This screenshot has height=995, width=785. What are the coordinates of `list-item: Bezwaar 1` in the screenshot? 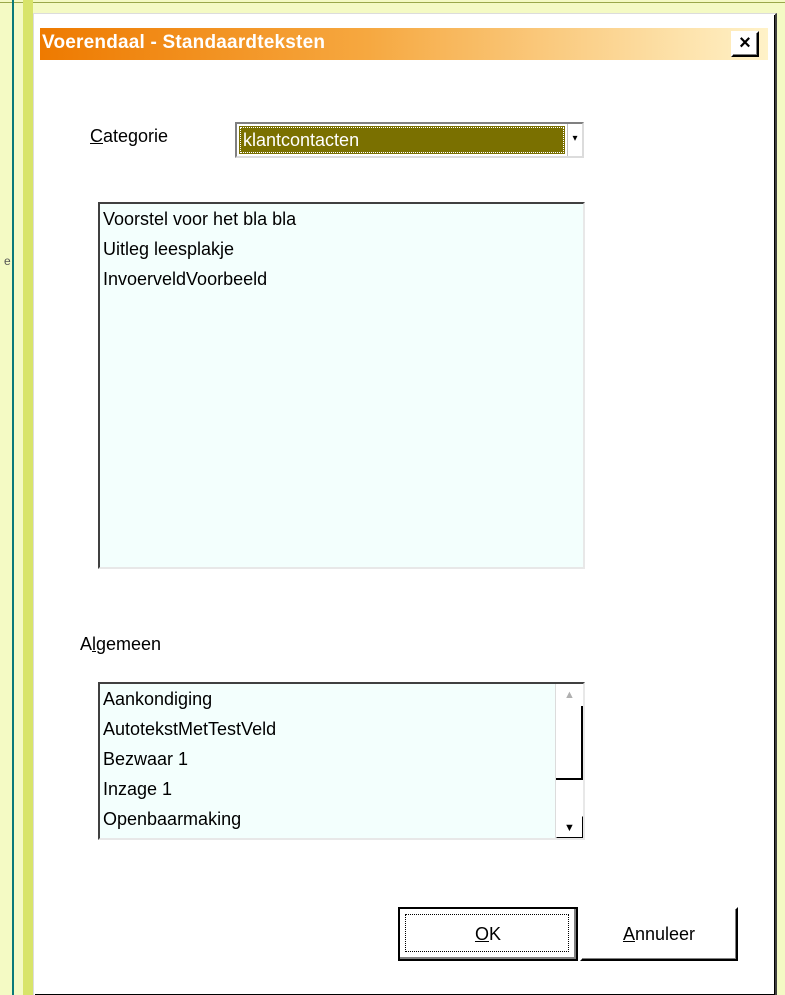 It's located at (341, 759).